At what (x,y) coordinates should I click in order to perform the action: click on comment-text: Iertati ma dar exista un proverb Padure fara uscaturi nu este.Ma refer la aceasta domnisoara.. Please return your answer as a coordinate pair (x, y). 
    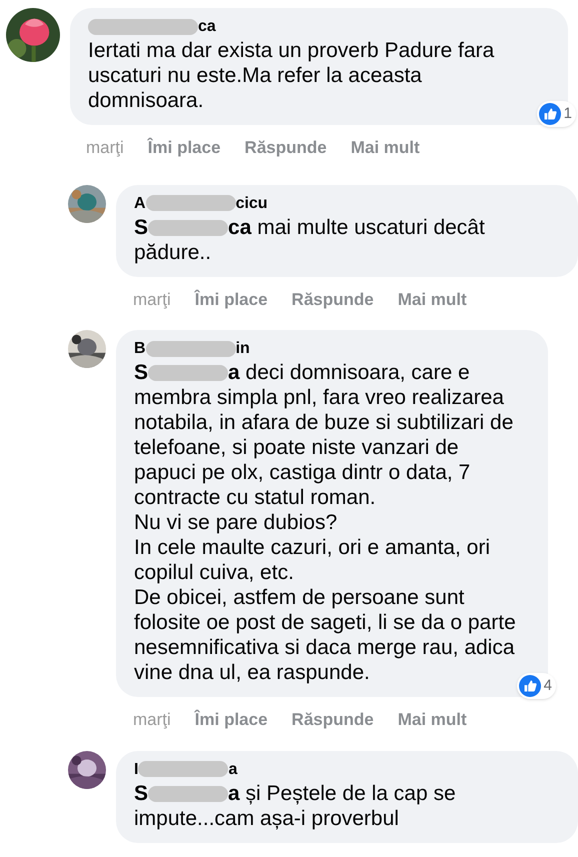
    Looking at the image, I should click on (292, 75).